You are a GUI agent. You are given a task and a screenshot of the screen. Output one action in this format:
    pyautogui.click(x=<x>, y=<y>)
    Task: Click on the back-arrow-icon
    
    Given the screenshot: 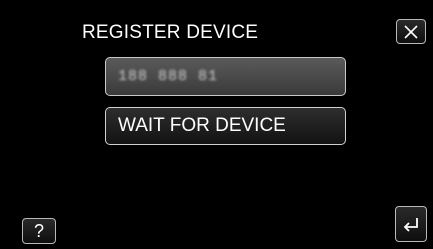 What is the action you would take?
    pyautogui.click(x=410, y=225)
    